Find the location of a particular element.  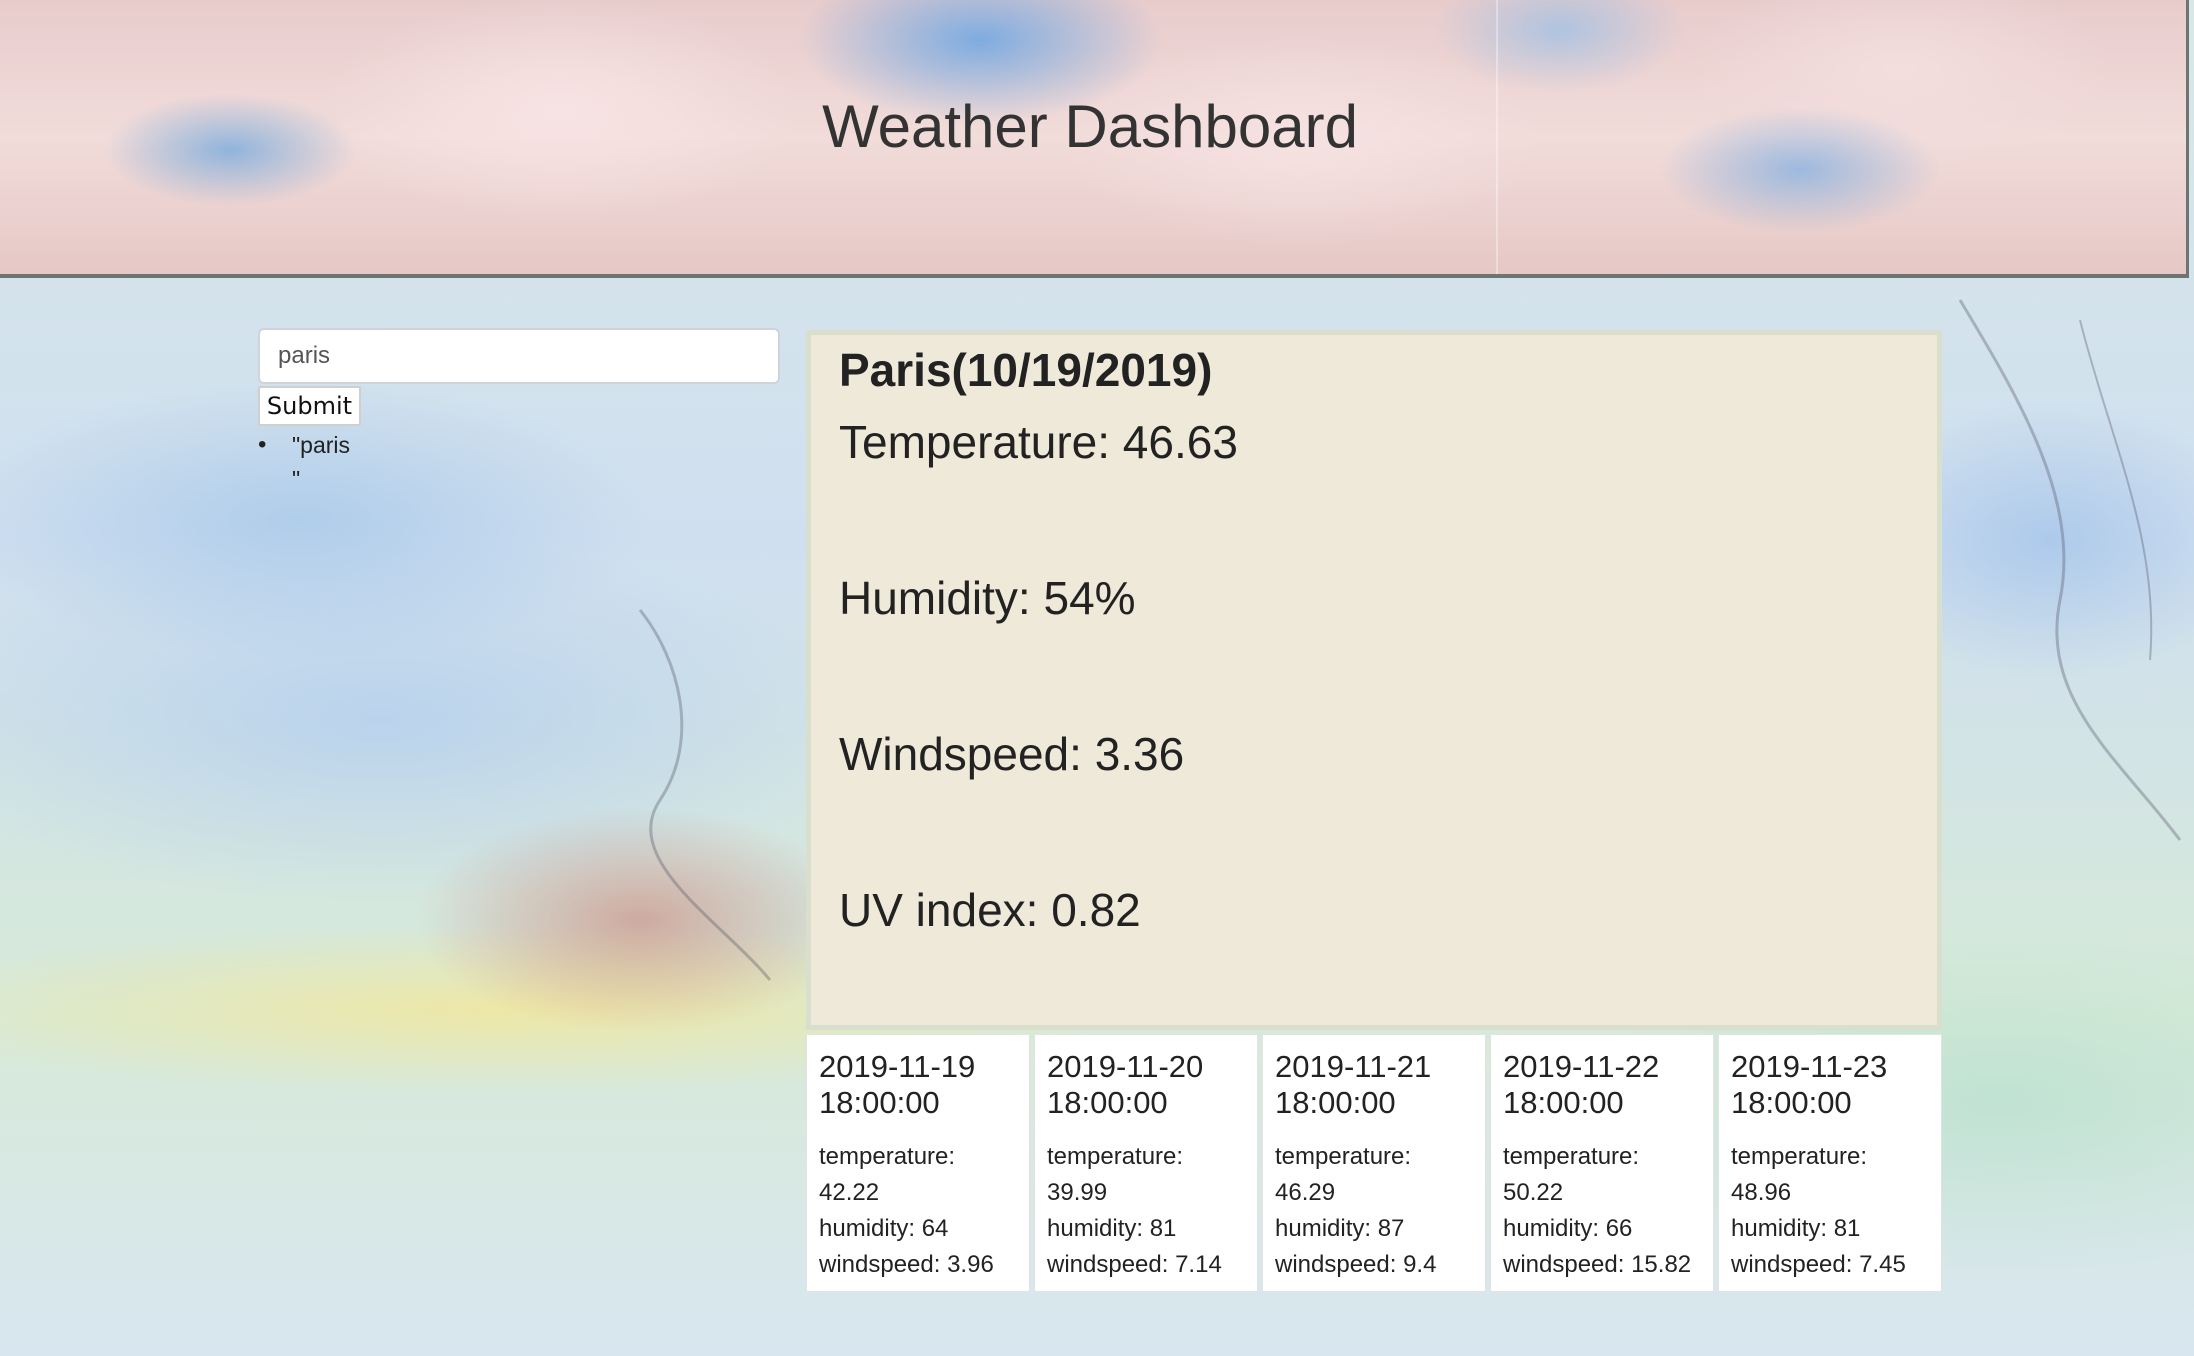

forecast-datetime: 2019-11-21 18:00:00 is located at coordinates (1375, 1085).